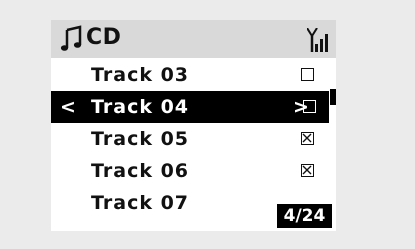 This screenshot has width=415, height=249. Describe the element at coordinates (193, 39) in the screenshot. I see `header-bar: CD` at that location.